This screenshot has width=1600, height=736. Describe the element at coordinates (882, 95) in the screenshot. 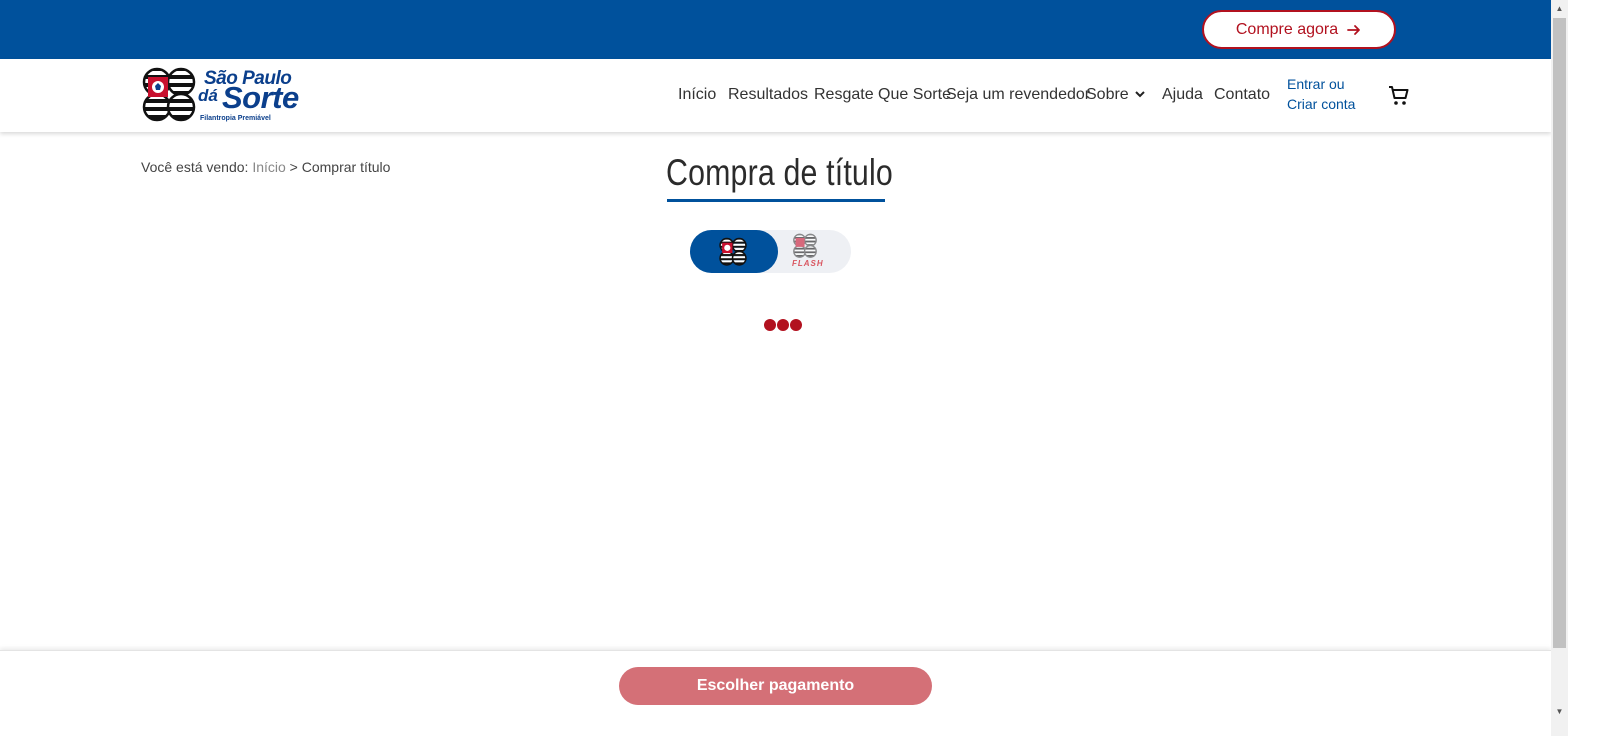

I see `nav-item-resgate: Resgate Que Sorte` at that location.